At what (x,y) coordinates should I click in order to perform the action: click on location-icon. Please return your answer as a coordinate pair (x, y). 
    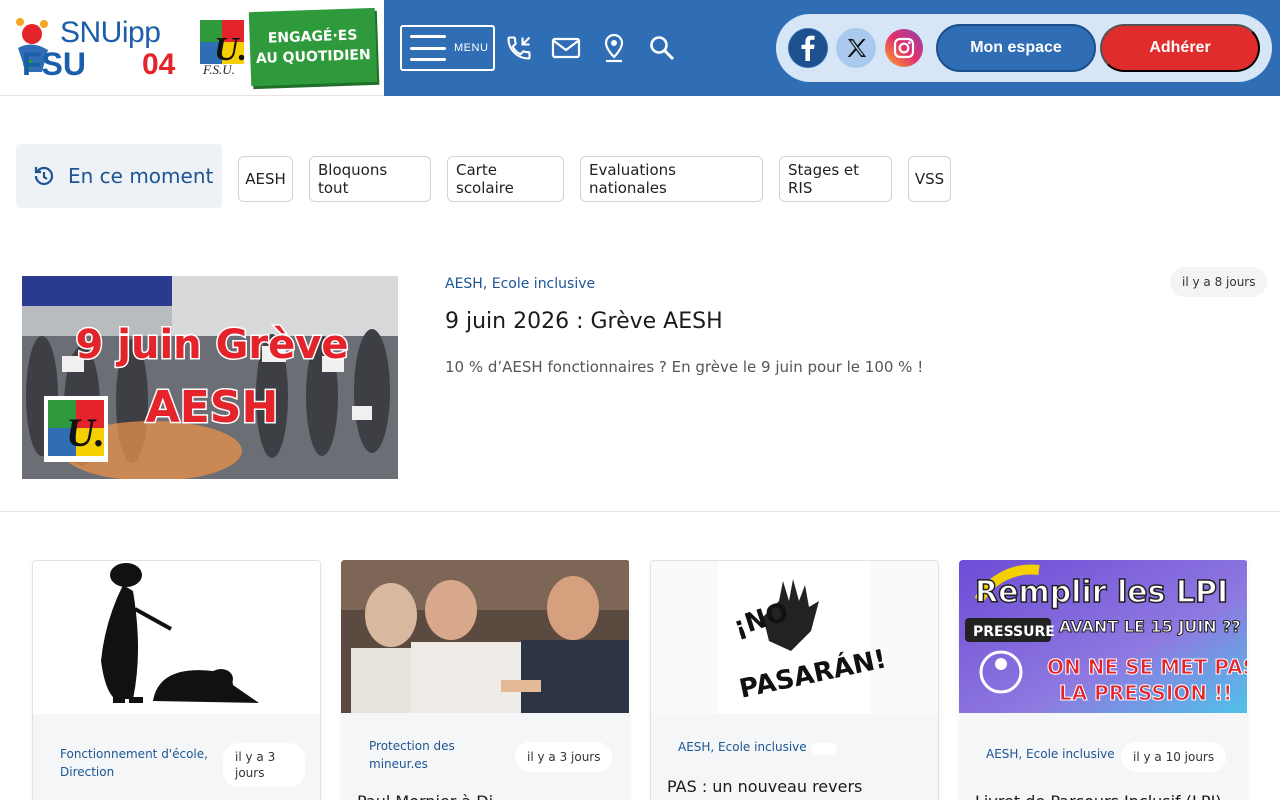
    Looking at the image, I should click on (614, 48).